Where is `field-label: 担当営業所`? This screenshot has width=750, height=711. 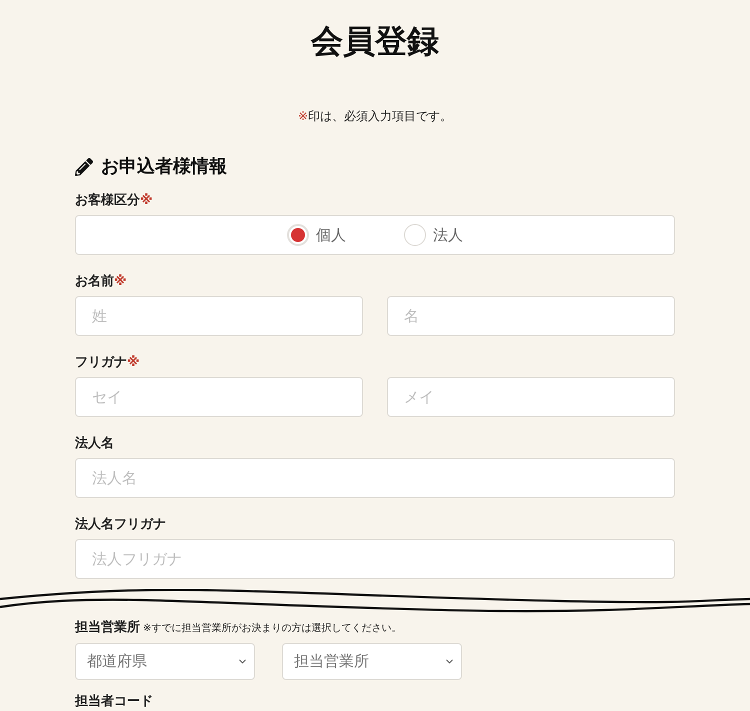
field-label: 担当営業所 is located at coordinates (107, 628).